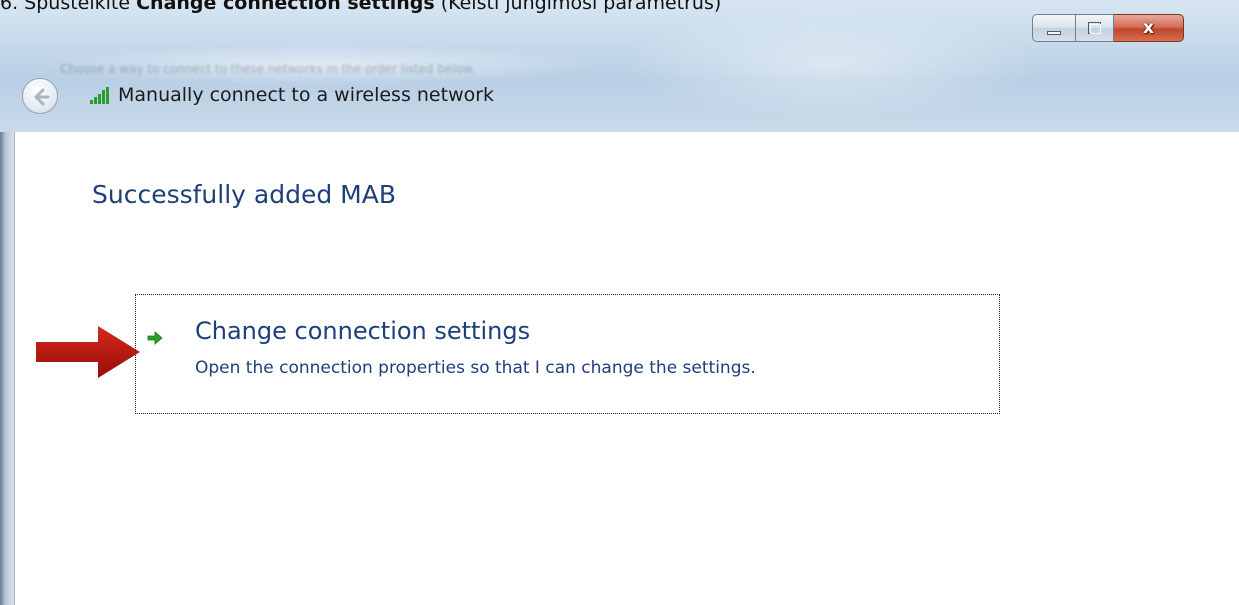  I want to click on caption-bold: Change connection settings, so click(285, 7).